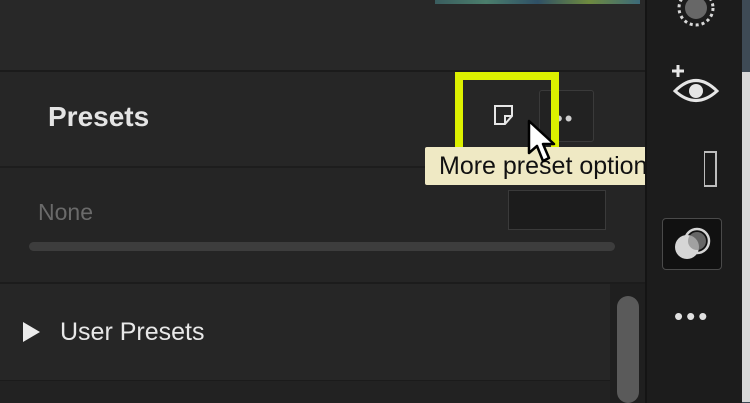 The width and height of the screenshot is (750, 403). I want to click on scrollbar-thumb, so click(628, 349).